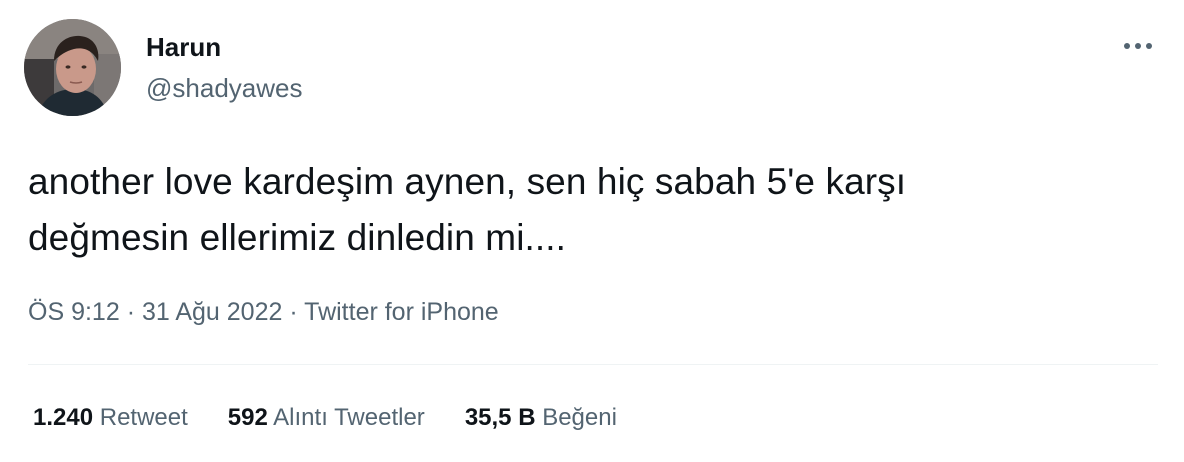 Image resolution: width=1184 pixels, height=462 pixels. Describe the element at coordinates (224, 88) in the screenshot. I see `user-handle: @shadyawes` at that location.